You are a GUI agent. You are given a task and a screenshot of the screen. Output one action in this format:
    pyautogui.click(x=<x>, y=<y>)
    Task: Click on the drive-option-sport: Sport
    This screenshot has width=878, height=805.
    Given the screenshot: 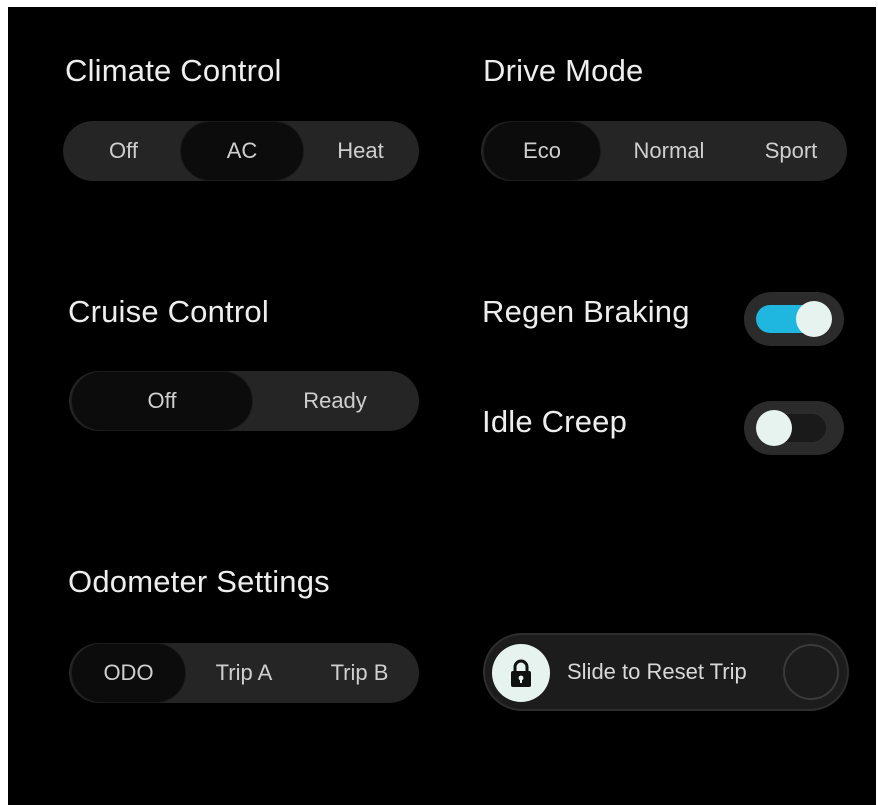 What is the action you would take?
    pyautogui.click(x=791, y=151)
    